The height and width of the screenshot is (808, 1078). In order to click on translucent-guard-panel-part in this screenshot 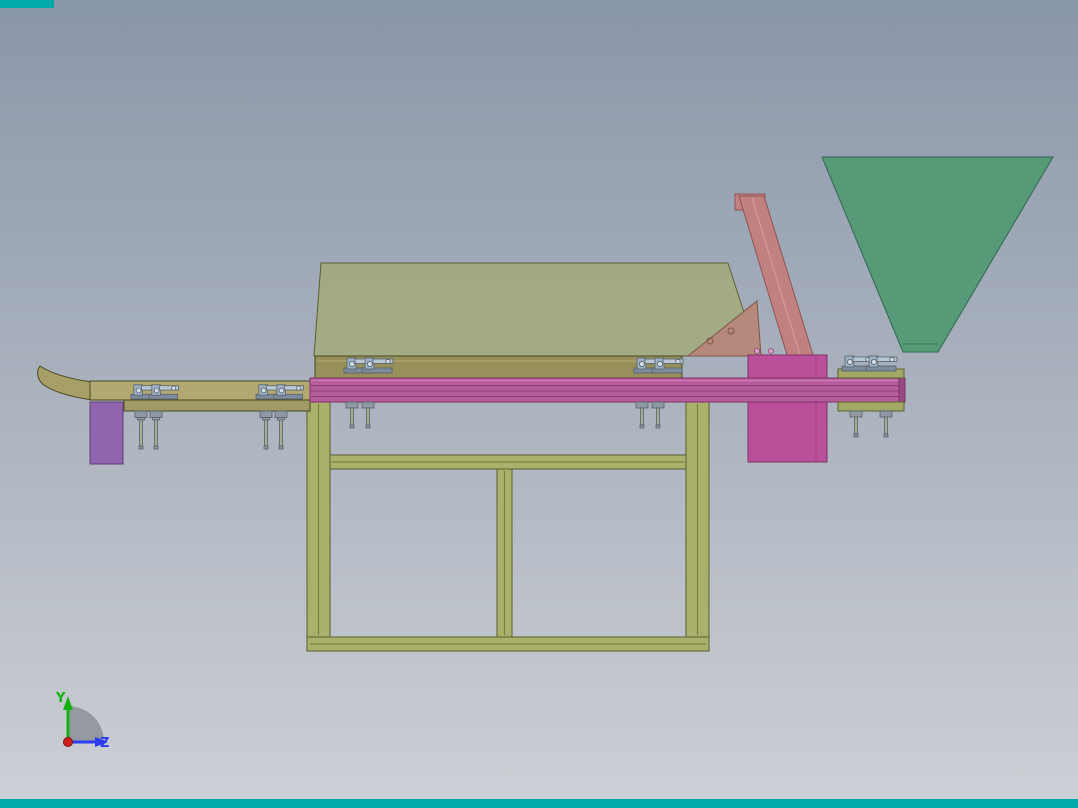, I will do `click(536, 309)`.